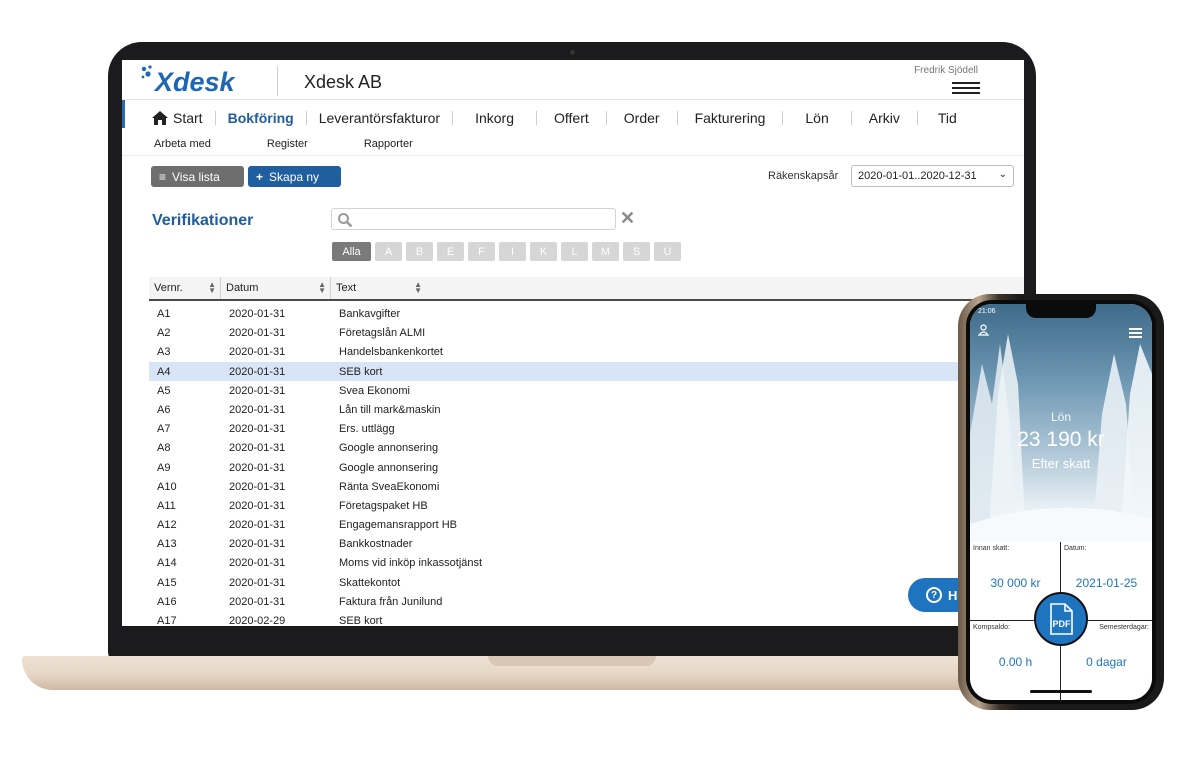 Image resolution: width=1188 pixels, height=759 pixels. I want to click on tile-value: 0.00 h, so click(1015, 662).